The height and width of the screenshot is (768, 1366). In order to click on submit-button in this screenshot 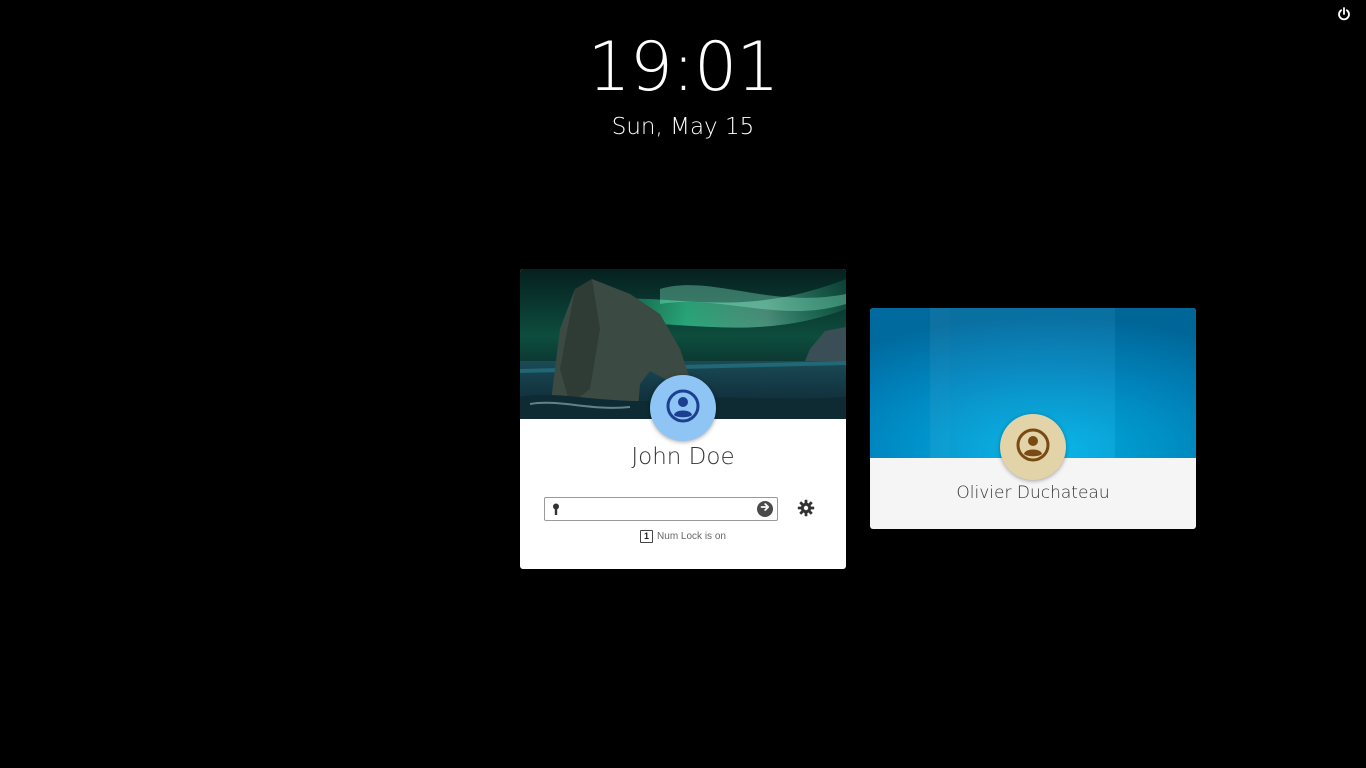, I will do `click(765, 509)`.